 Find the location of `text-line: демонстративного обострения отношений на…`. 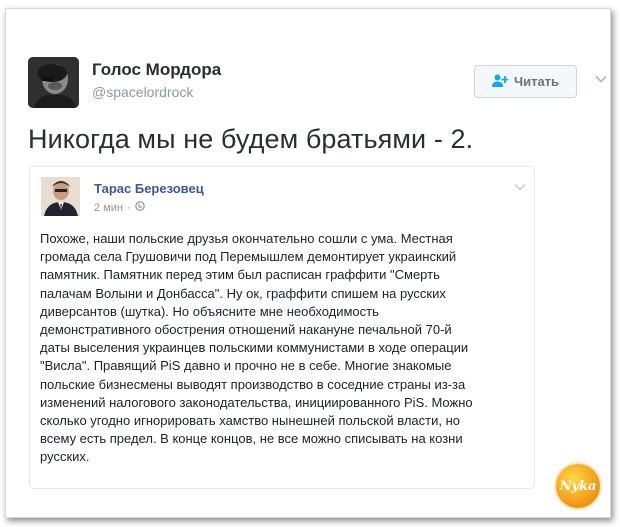

text-line: демонстративного обострения отношений на… is located at coordinates (246, 330).